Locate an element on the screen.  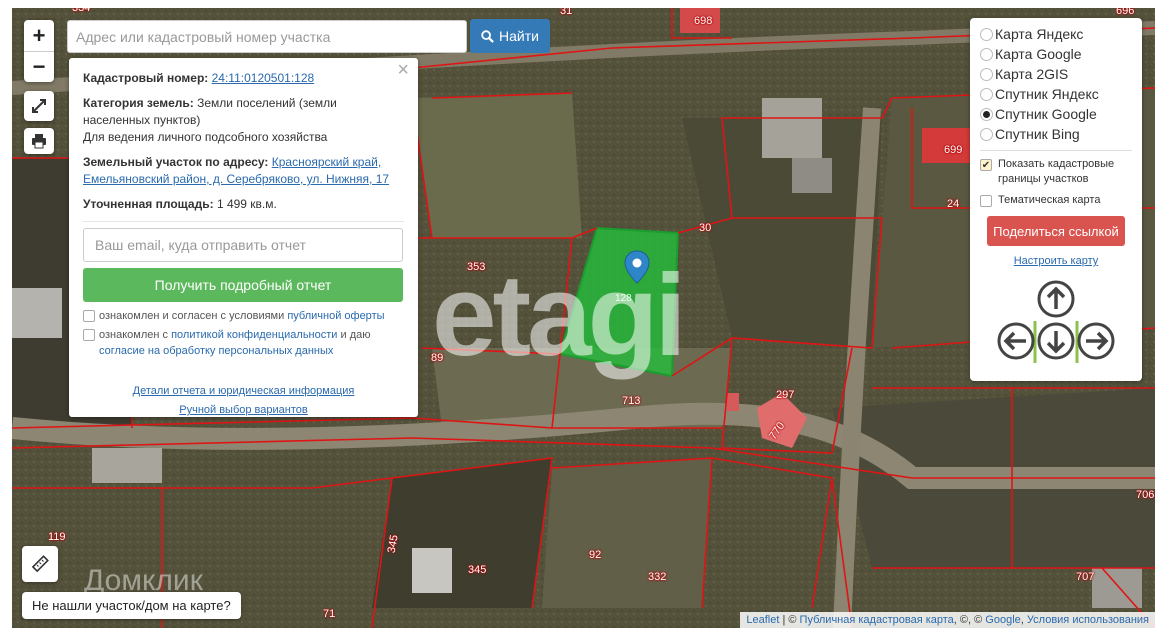
layer-option-label: Карта Яндекс is located at coordinates (1039, 34).